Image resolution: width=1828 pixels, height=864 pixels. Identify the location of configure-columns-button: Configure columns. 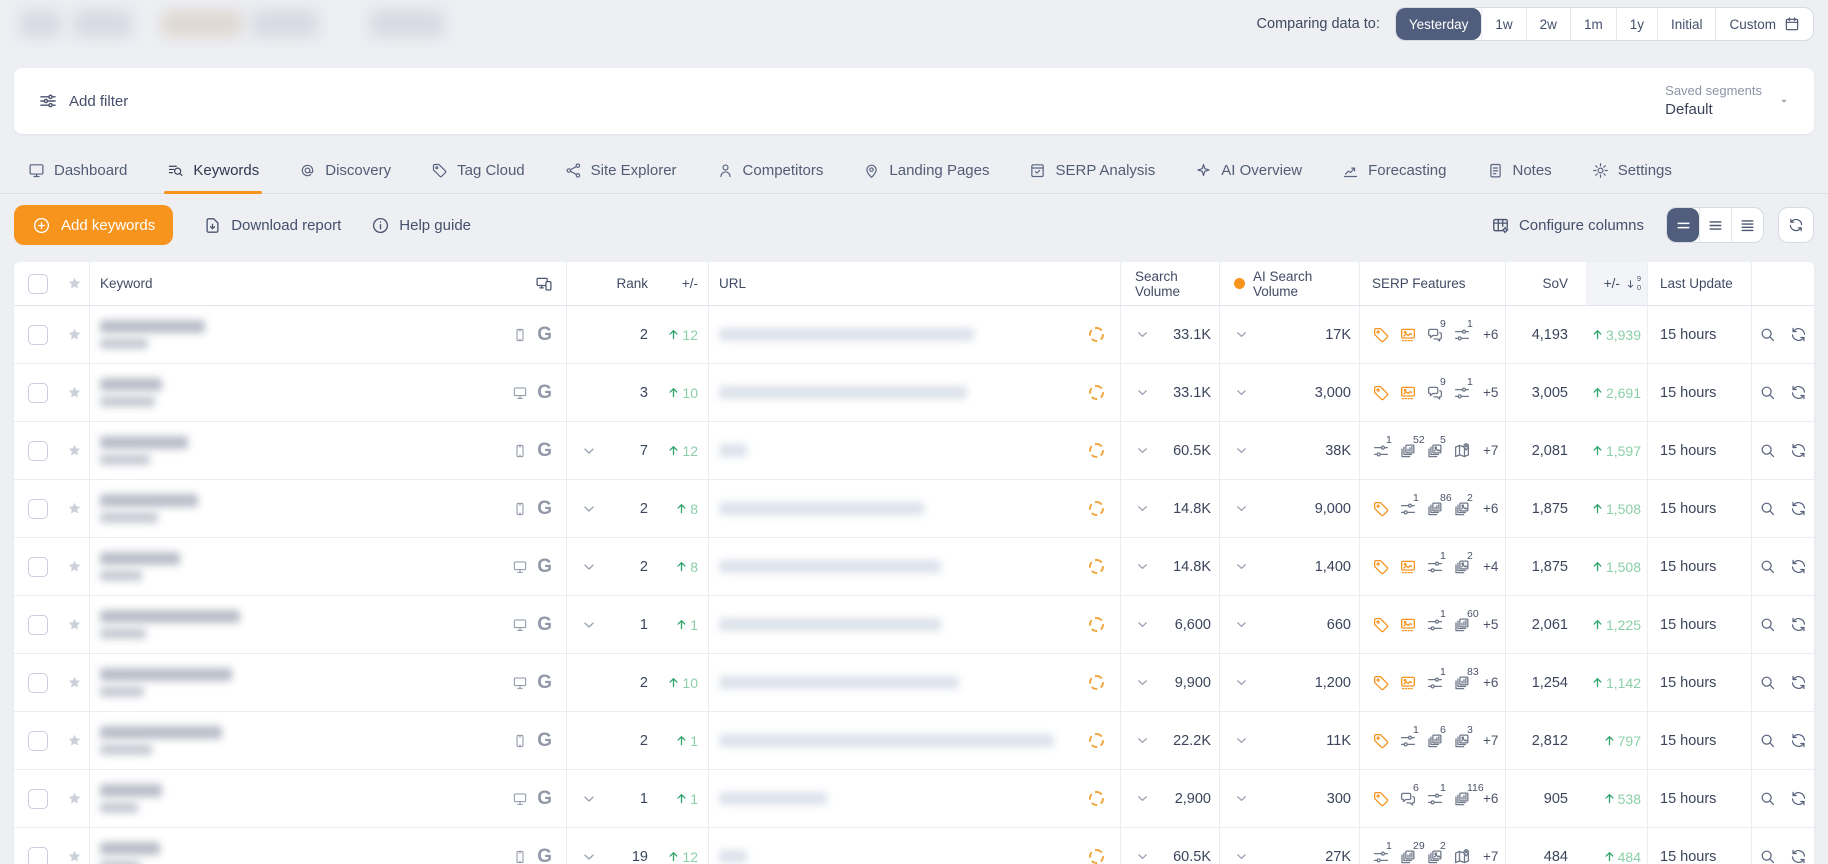
(1567, 225).